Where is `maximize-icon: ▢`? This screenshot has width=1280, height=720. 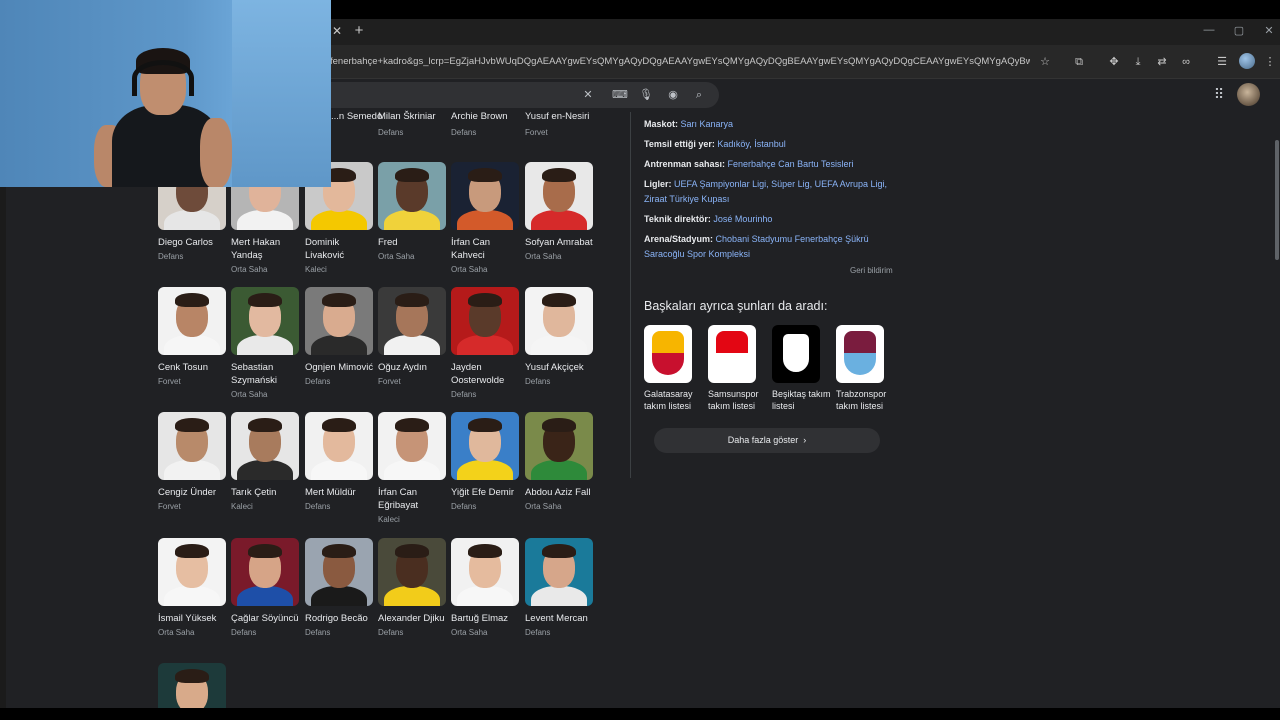
maximize-icon: ▢ is located at coordinates (1239, 30).